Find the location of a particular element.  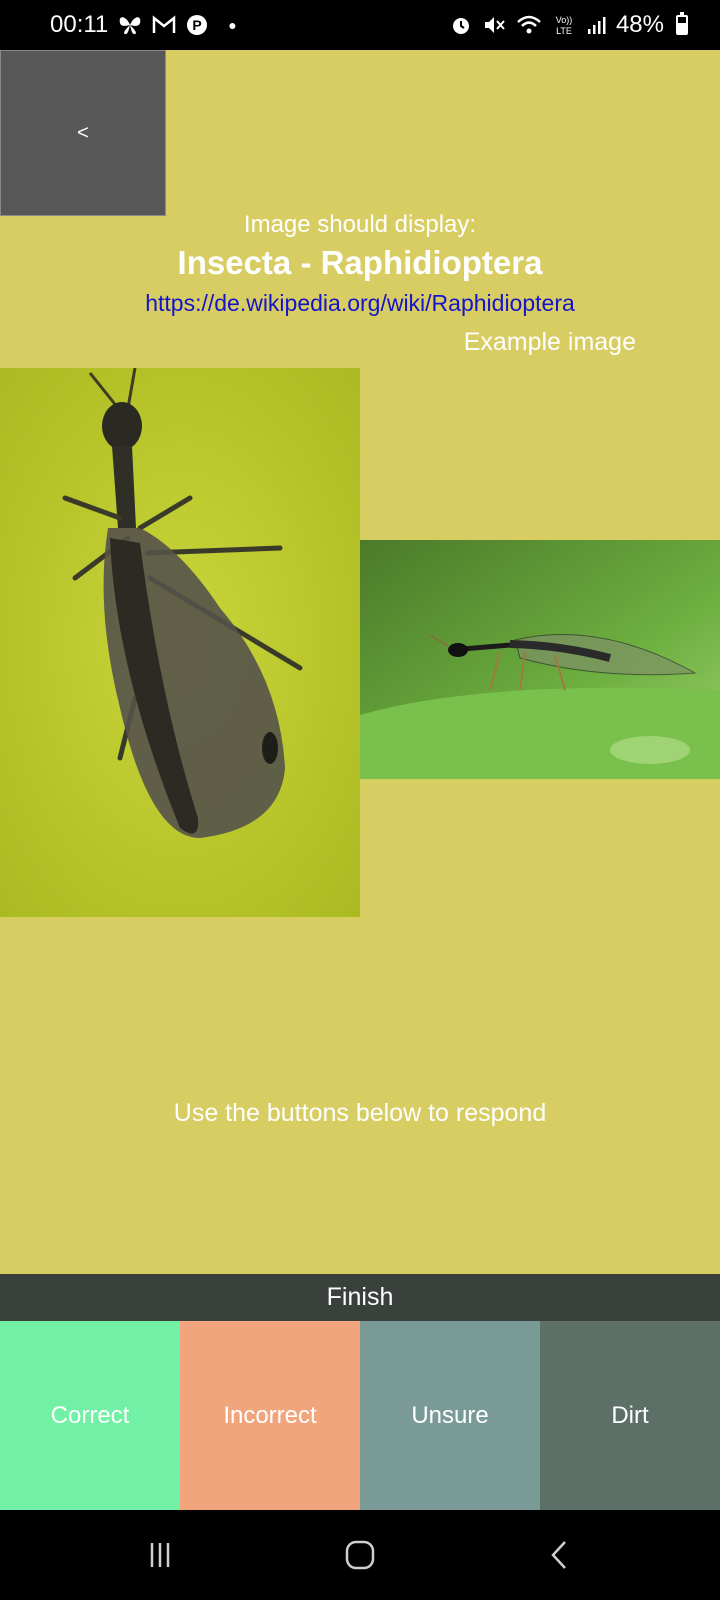

response-buttons: Correct Incorrect Unsure Dirt is located at coordinates (360, 1415).